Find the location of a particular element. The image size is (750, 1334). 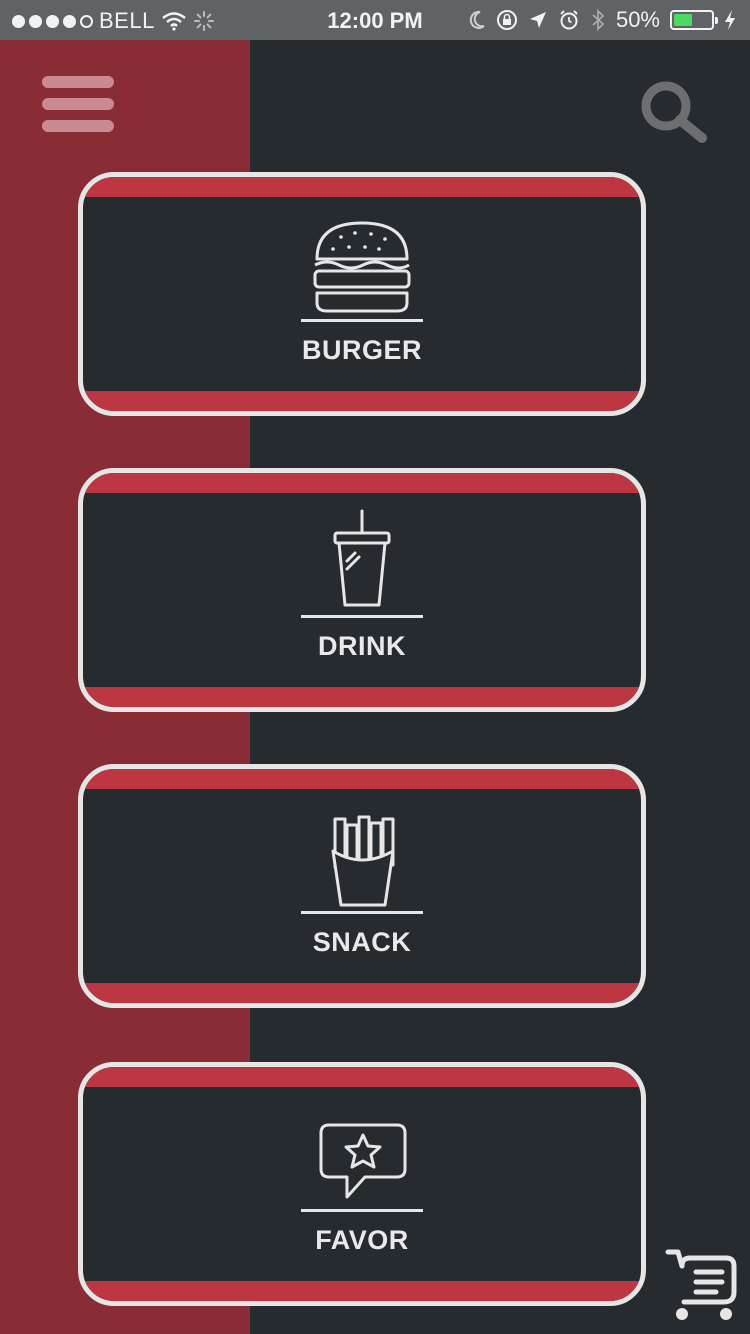

rotation-lock-icon is located at coordinates (506, 20).